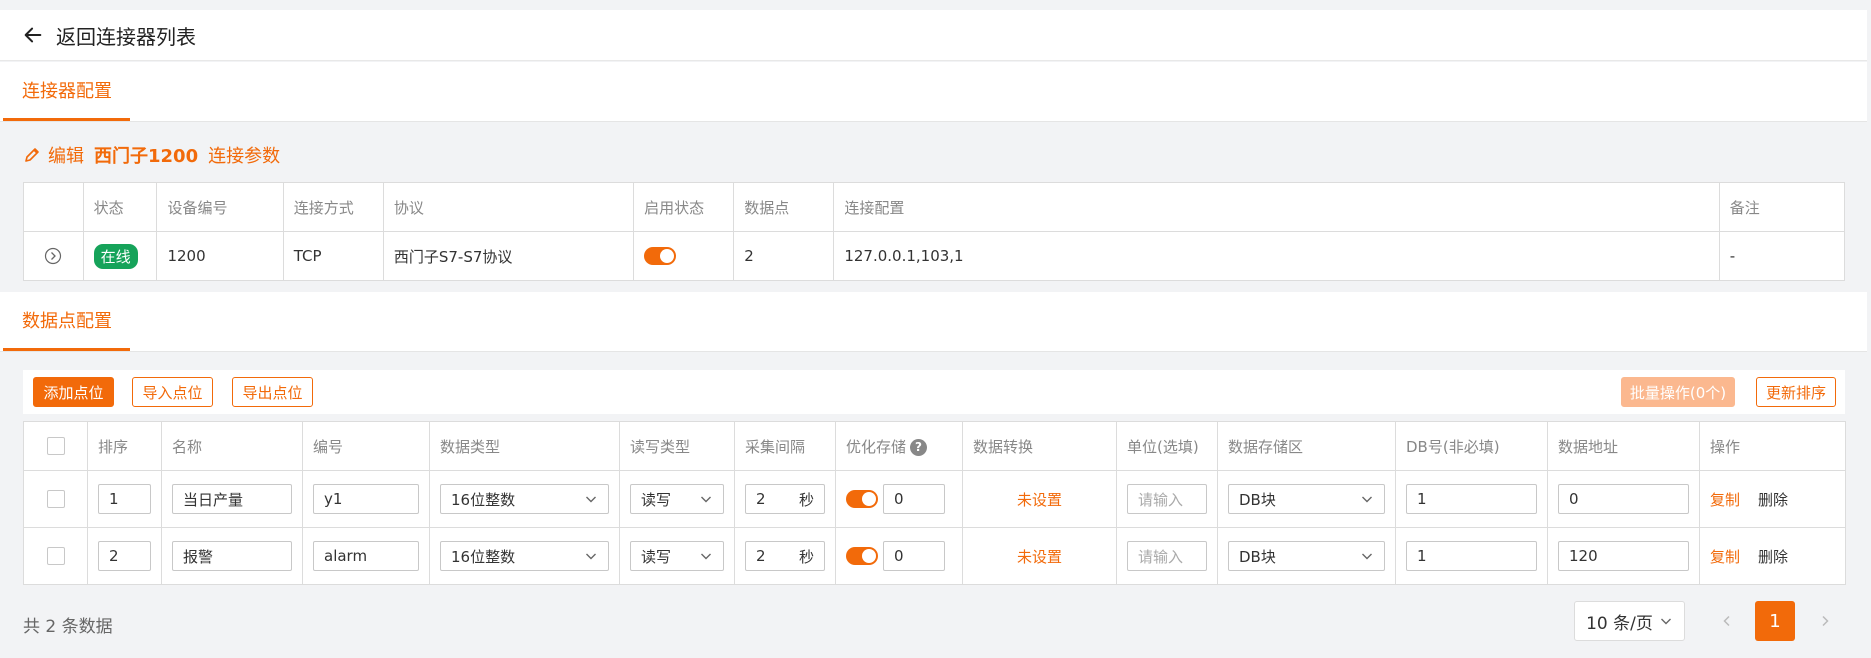 The width and height of the screenshot is (1871, 658). I want to click on config-cell: 127.0.0.1,103,1, so click(1276, 256).